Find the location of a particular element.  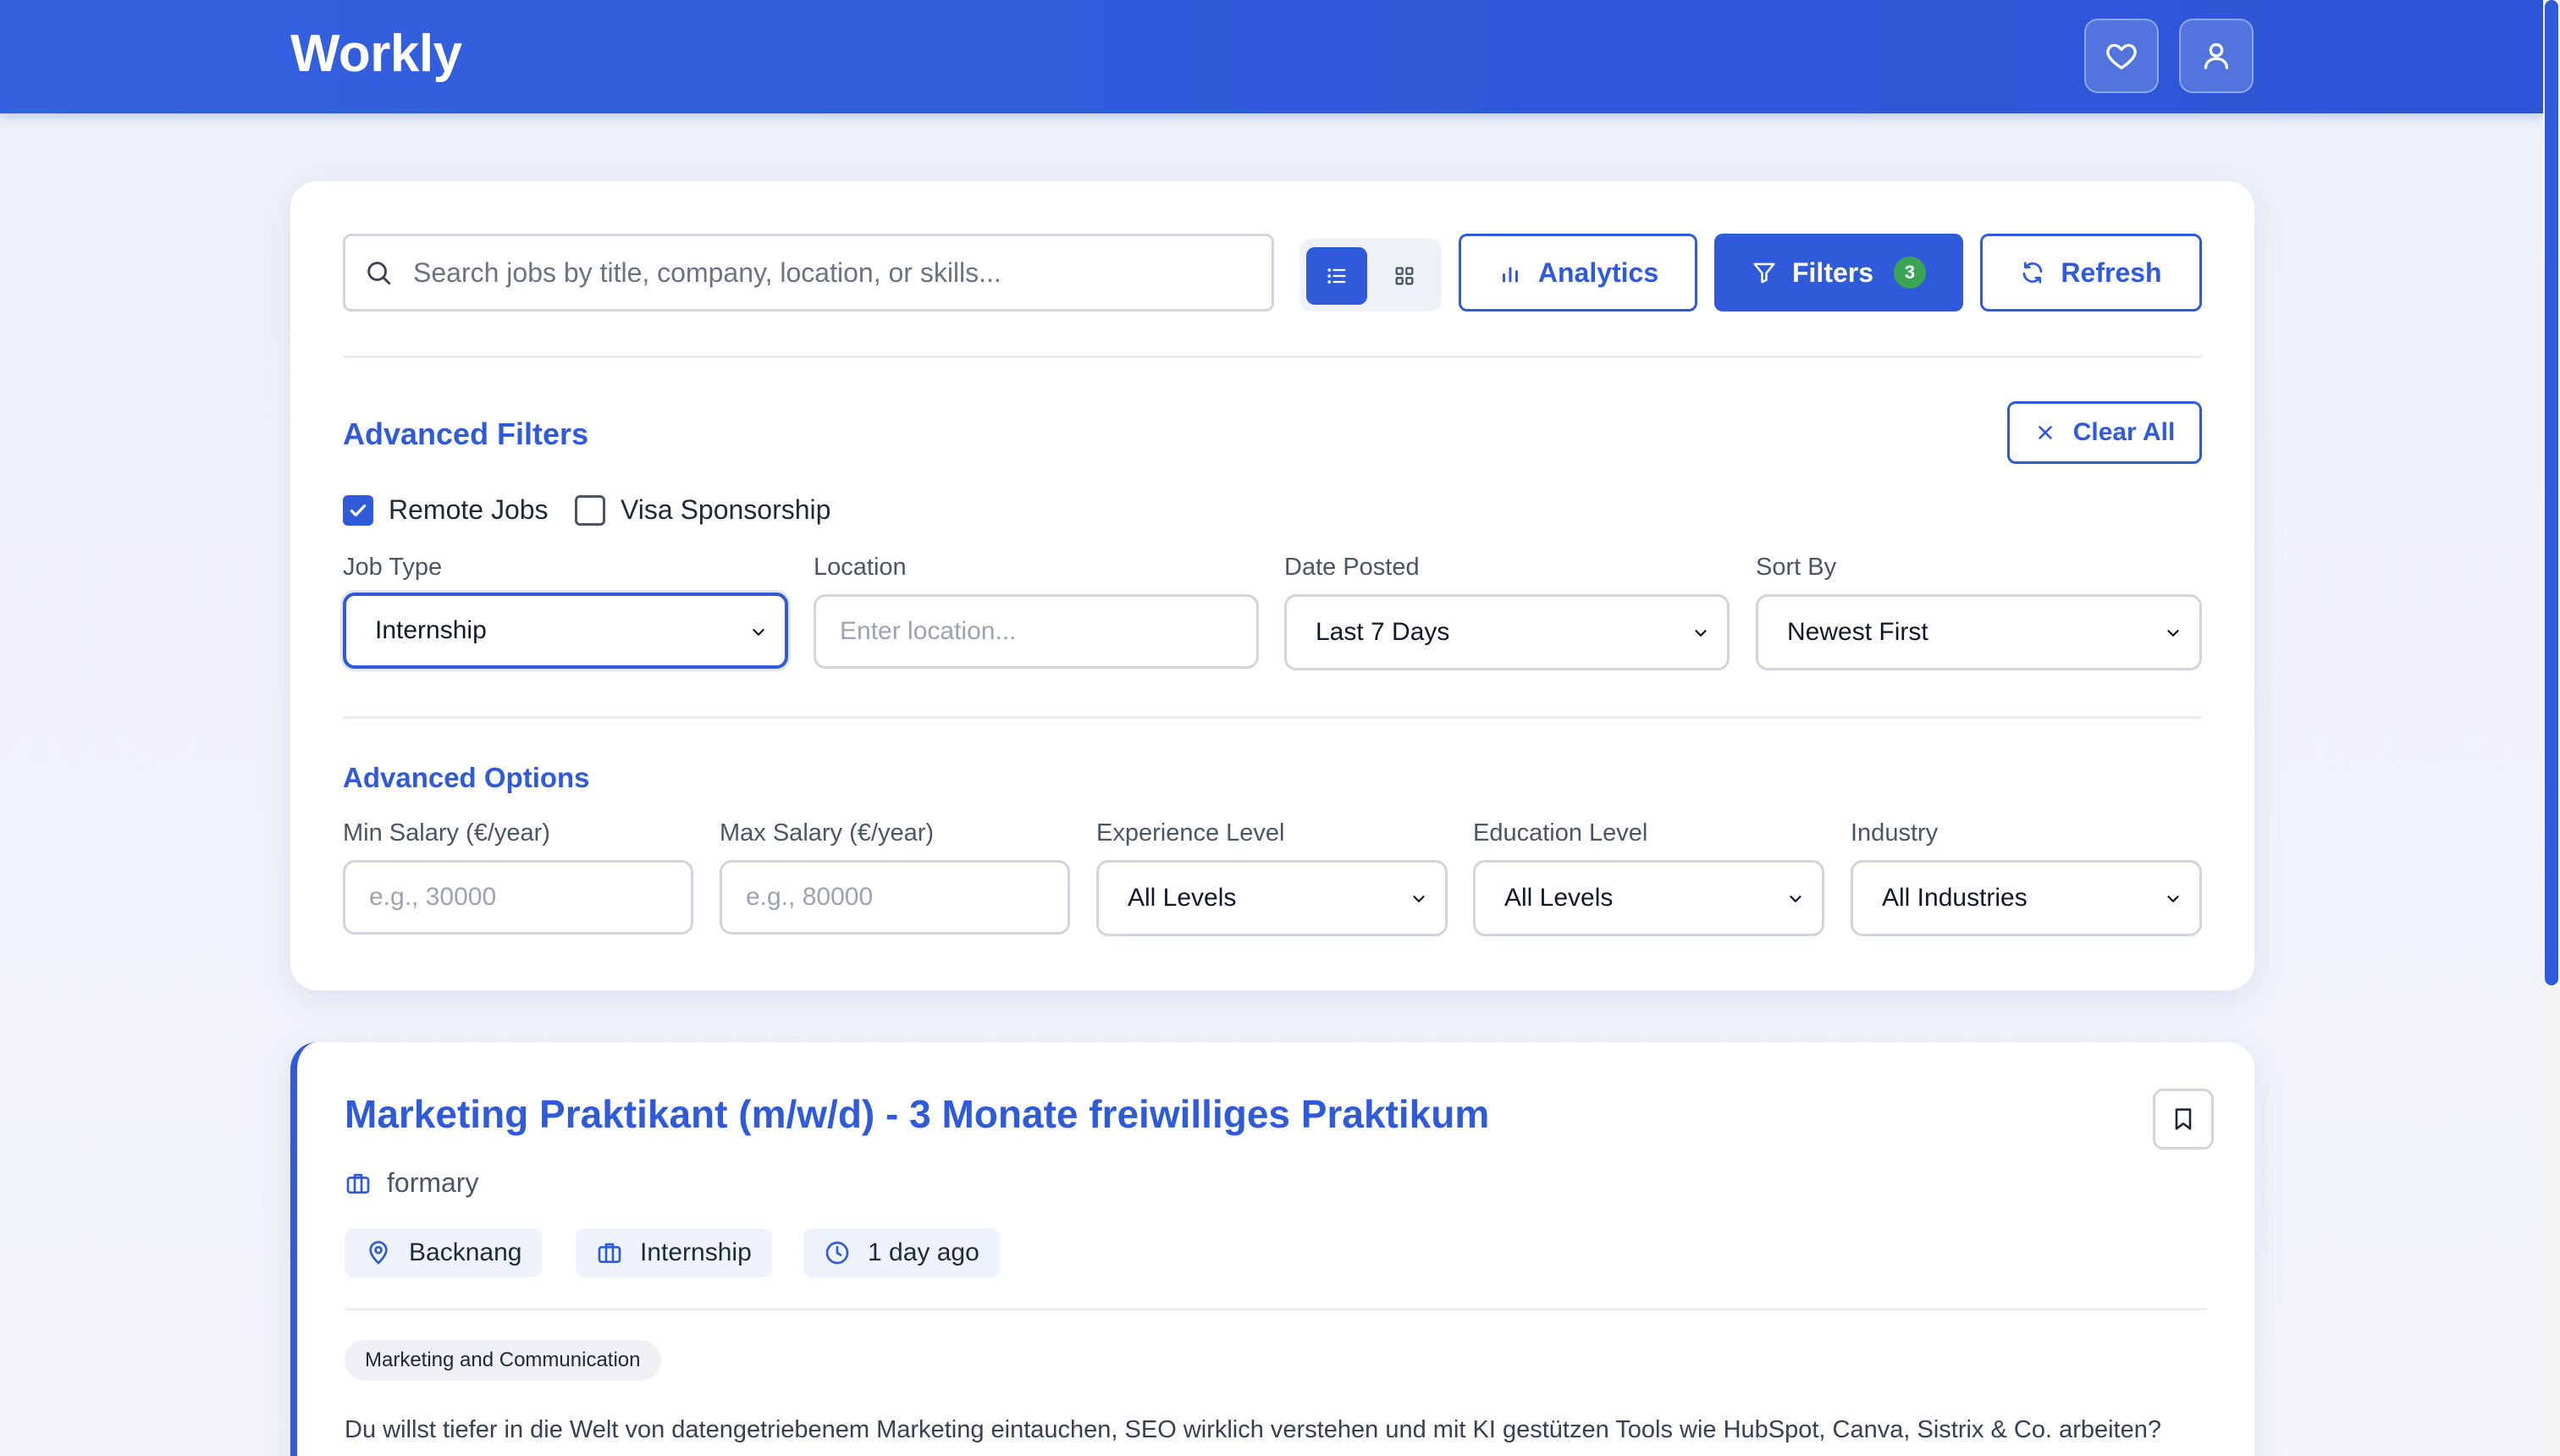

grid-view-button is located at coordinates (1404, 276).